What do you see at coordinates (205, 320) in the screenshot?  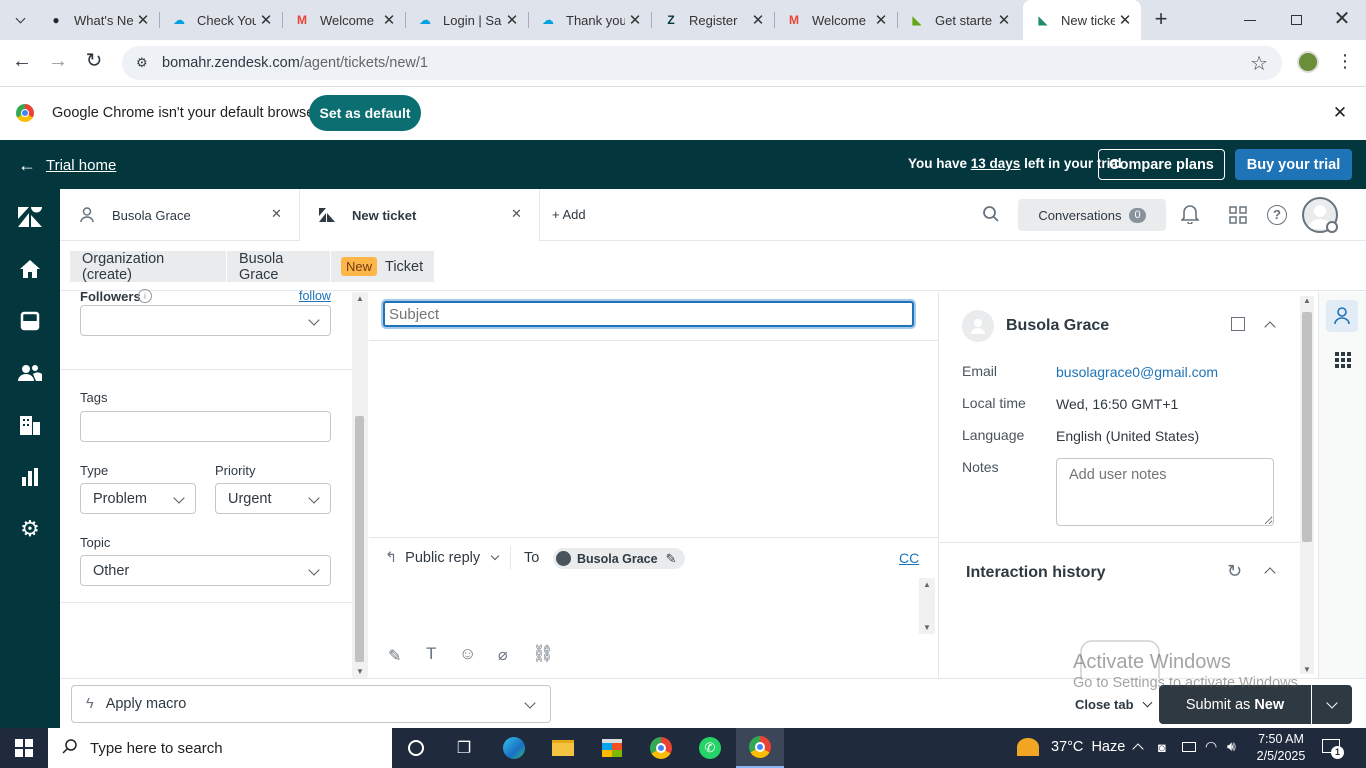 I see `followers-field` at bounding box center [205, 320].